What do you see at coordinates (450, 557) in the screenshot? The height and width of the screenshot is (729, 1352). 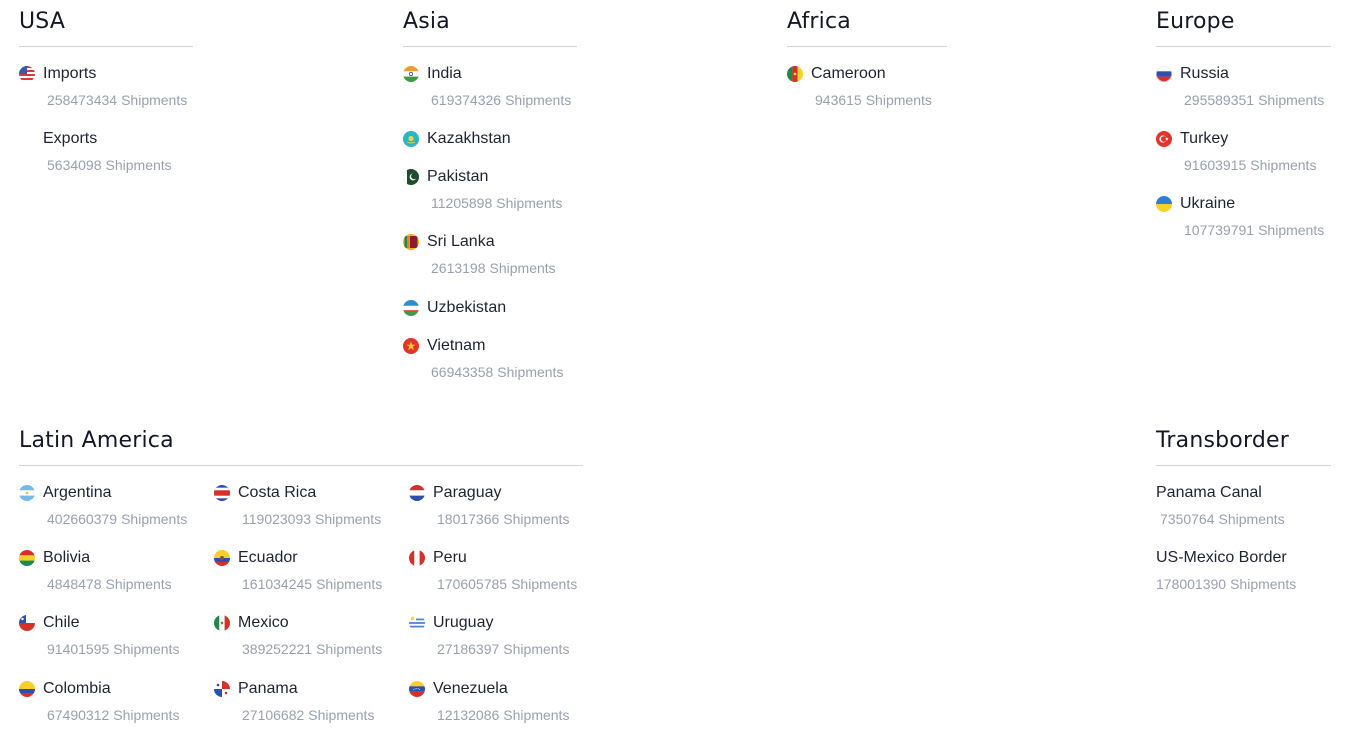 I see `item-name: Peru` at bounding box center [450, 557].